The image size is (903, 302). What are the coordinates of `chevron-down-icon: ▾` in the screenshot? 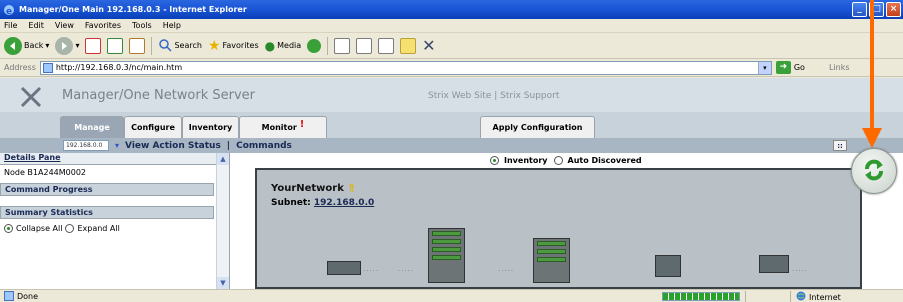 It's located at (117, 145).